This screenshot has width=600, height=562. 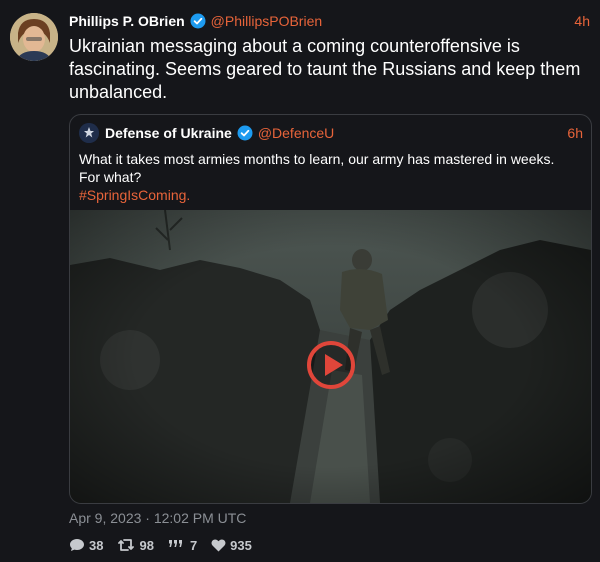 What do you see at coordinates (168, 133) in the screenshot?
I see `quoted-author-name: Defense of Ukraine` at bounding box center [168, 133].